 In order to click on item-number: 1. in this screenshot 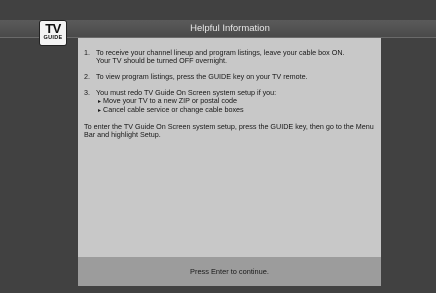, I will do `click(87, 52)`.